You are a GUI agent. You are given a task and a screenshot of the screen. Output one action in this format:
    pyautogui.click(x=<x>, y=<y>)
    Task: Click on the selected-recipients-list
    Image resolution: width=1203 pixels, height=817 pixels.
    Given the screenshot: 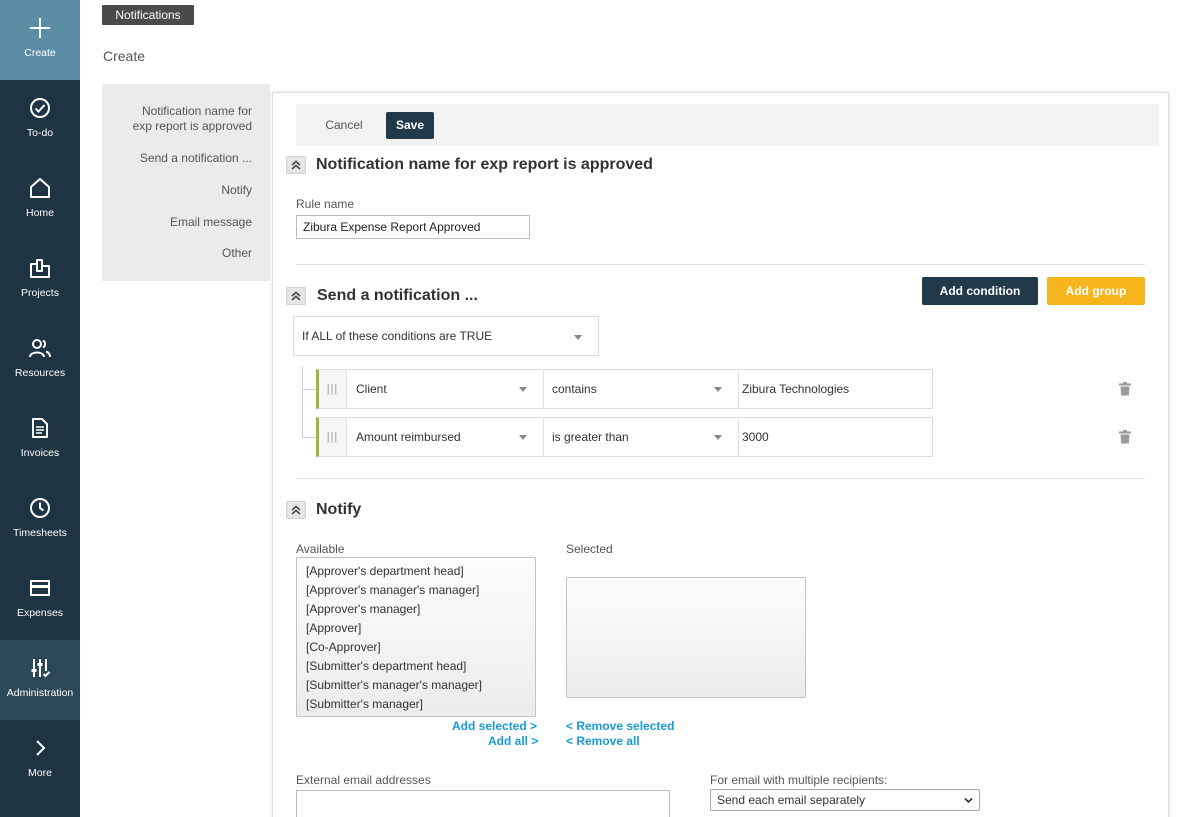 What is the action you would take?
    pyautogui.click(x=686, y=637)
    